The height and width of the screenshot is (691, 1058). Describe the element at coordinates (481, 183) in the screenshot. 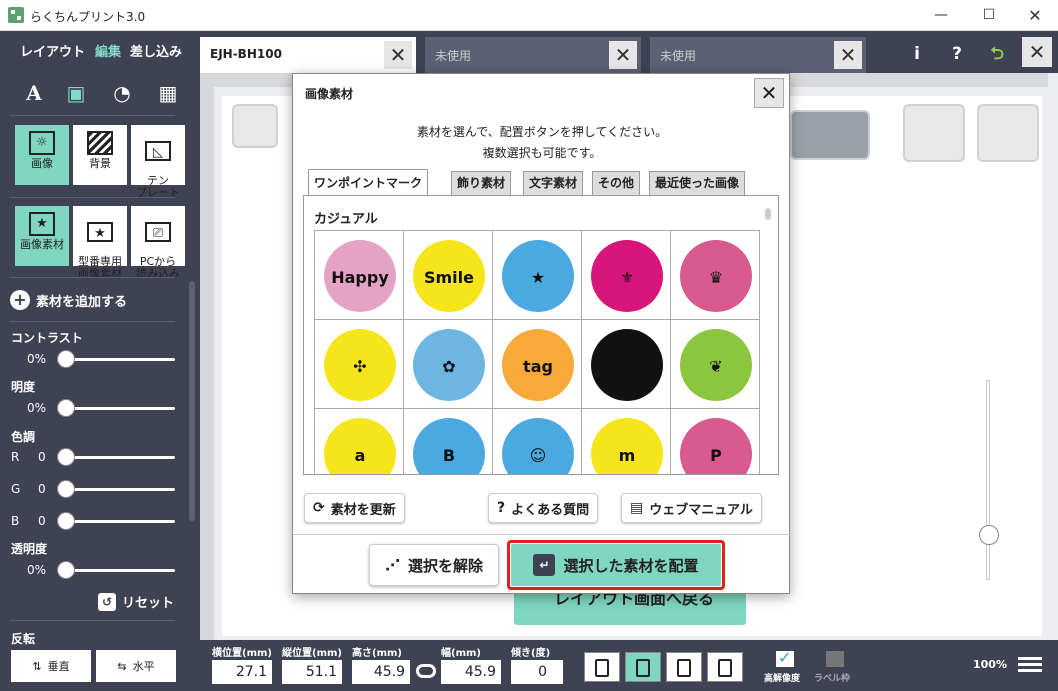

I see `tab-decoration: 飾り素材` at that location.